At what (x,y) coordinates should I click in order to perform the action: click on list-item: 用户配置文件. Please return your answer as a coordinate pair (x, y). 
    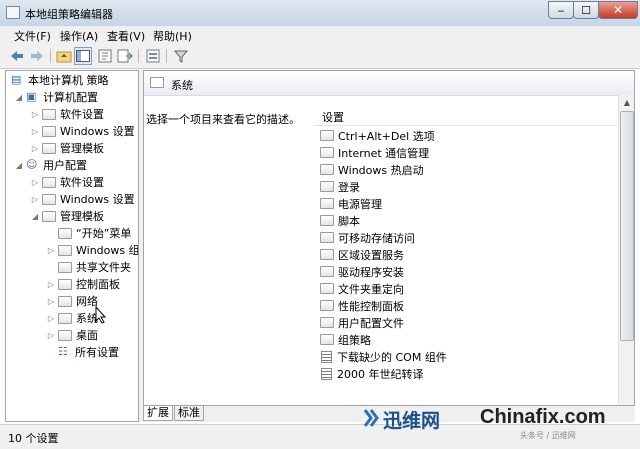
    Looking at the image, I should click on (362, 322).